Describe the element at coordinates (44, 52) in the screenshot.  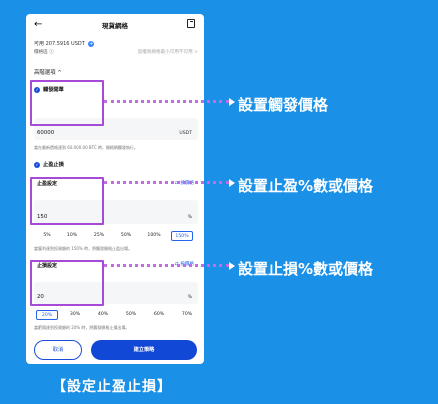
I see `grid-type-label: 價格區 ⓘ` at that location.